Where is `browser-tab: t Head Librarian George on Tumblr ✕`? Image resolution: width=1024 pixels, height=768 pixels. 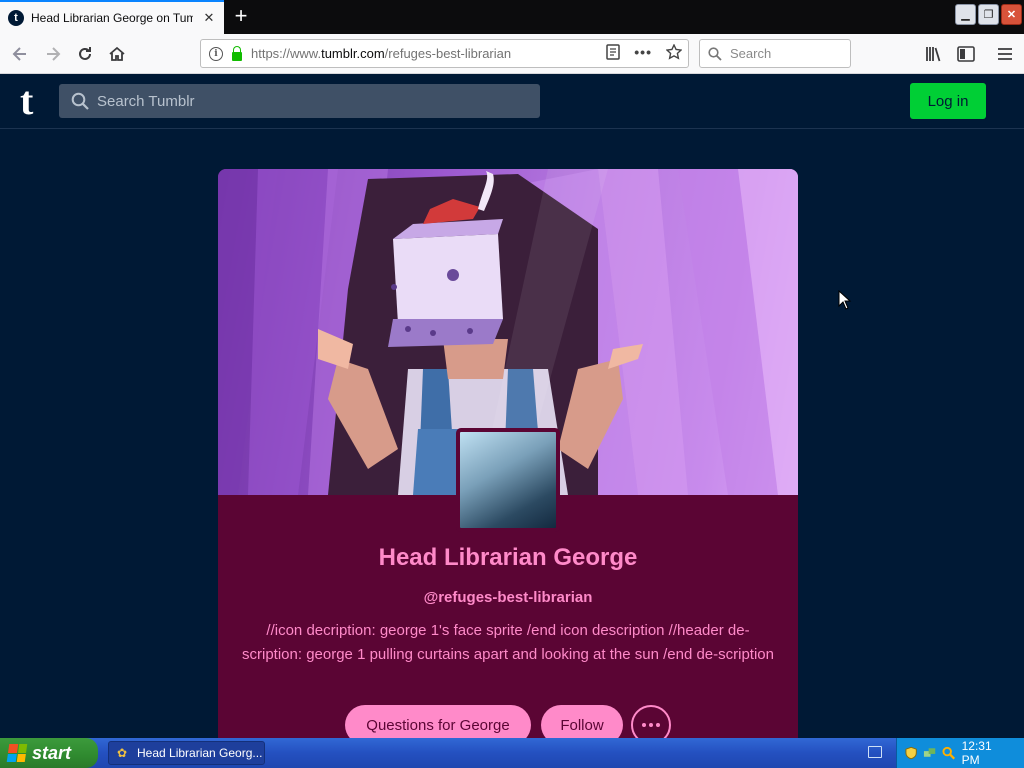
browser-tab: t Head Librarian George on Tumblr ✕ is located at coordinates (112, 17).